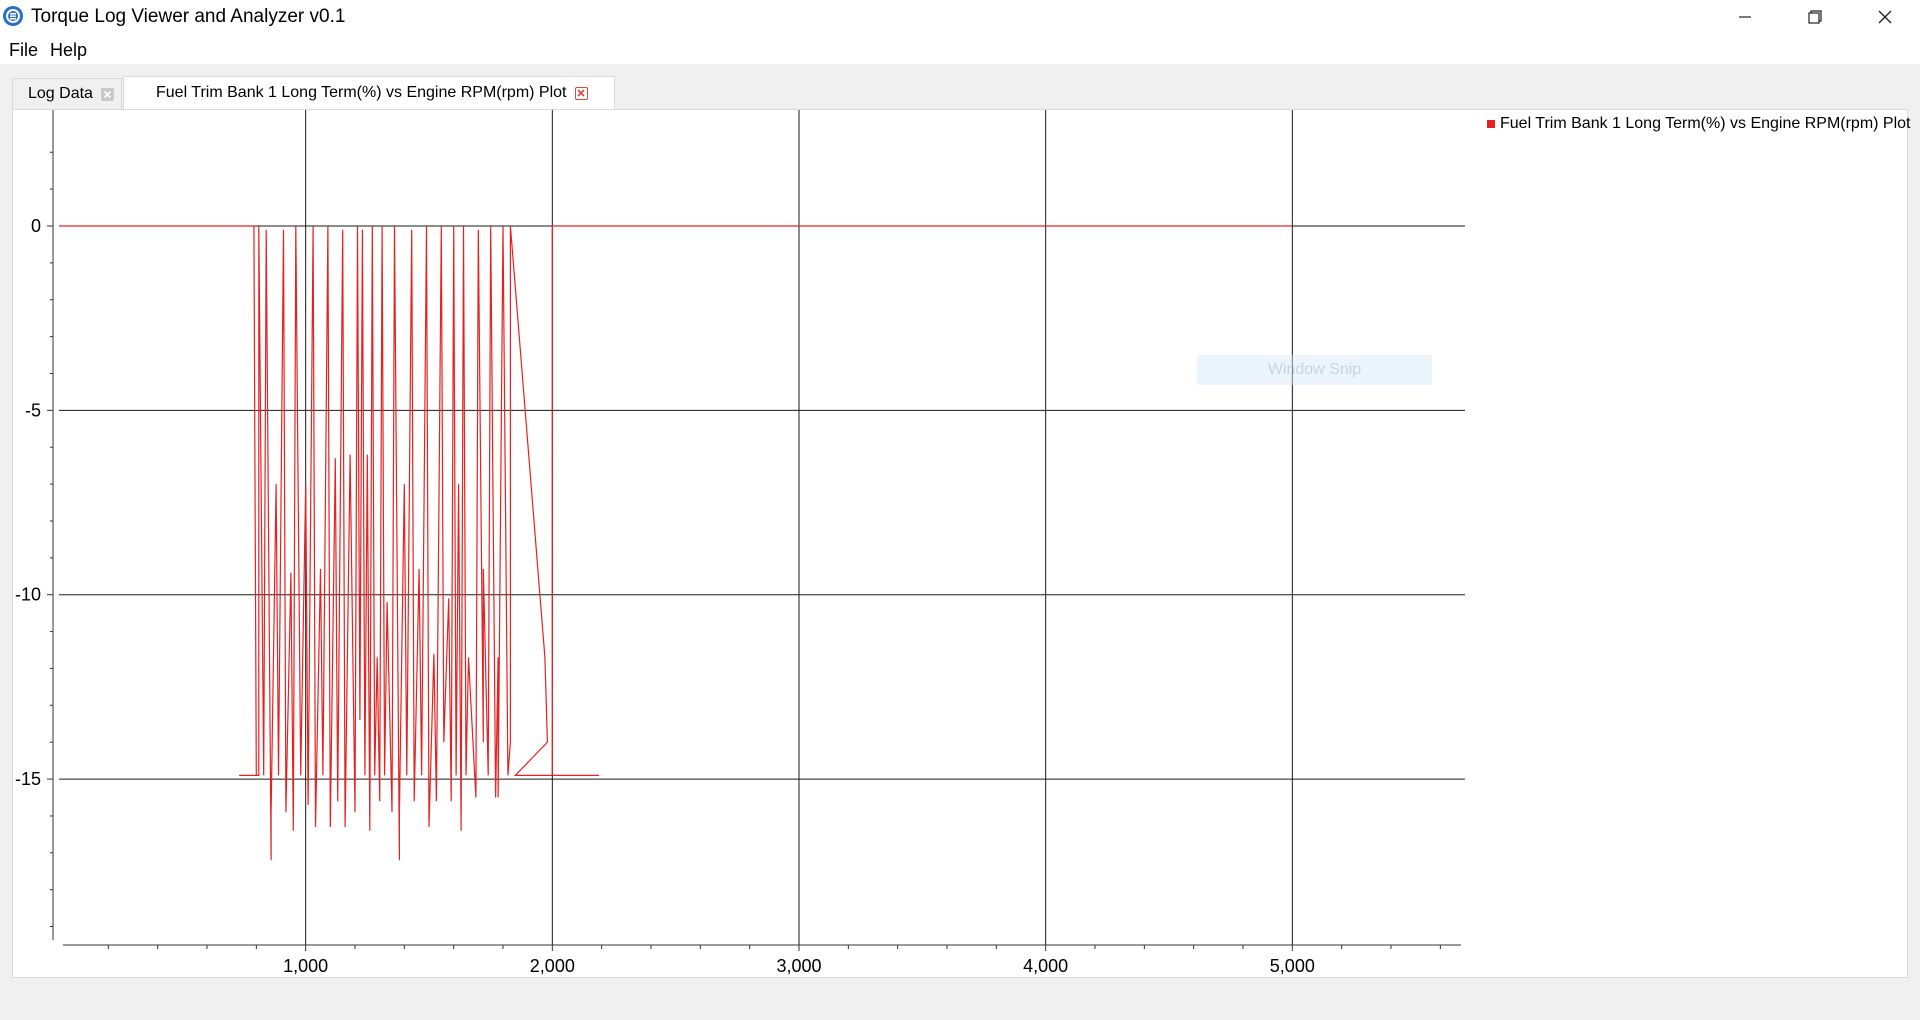  I want to click on window-snip-overlay: Window Snip, so click(1314, 370).